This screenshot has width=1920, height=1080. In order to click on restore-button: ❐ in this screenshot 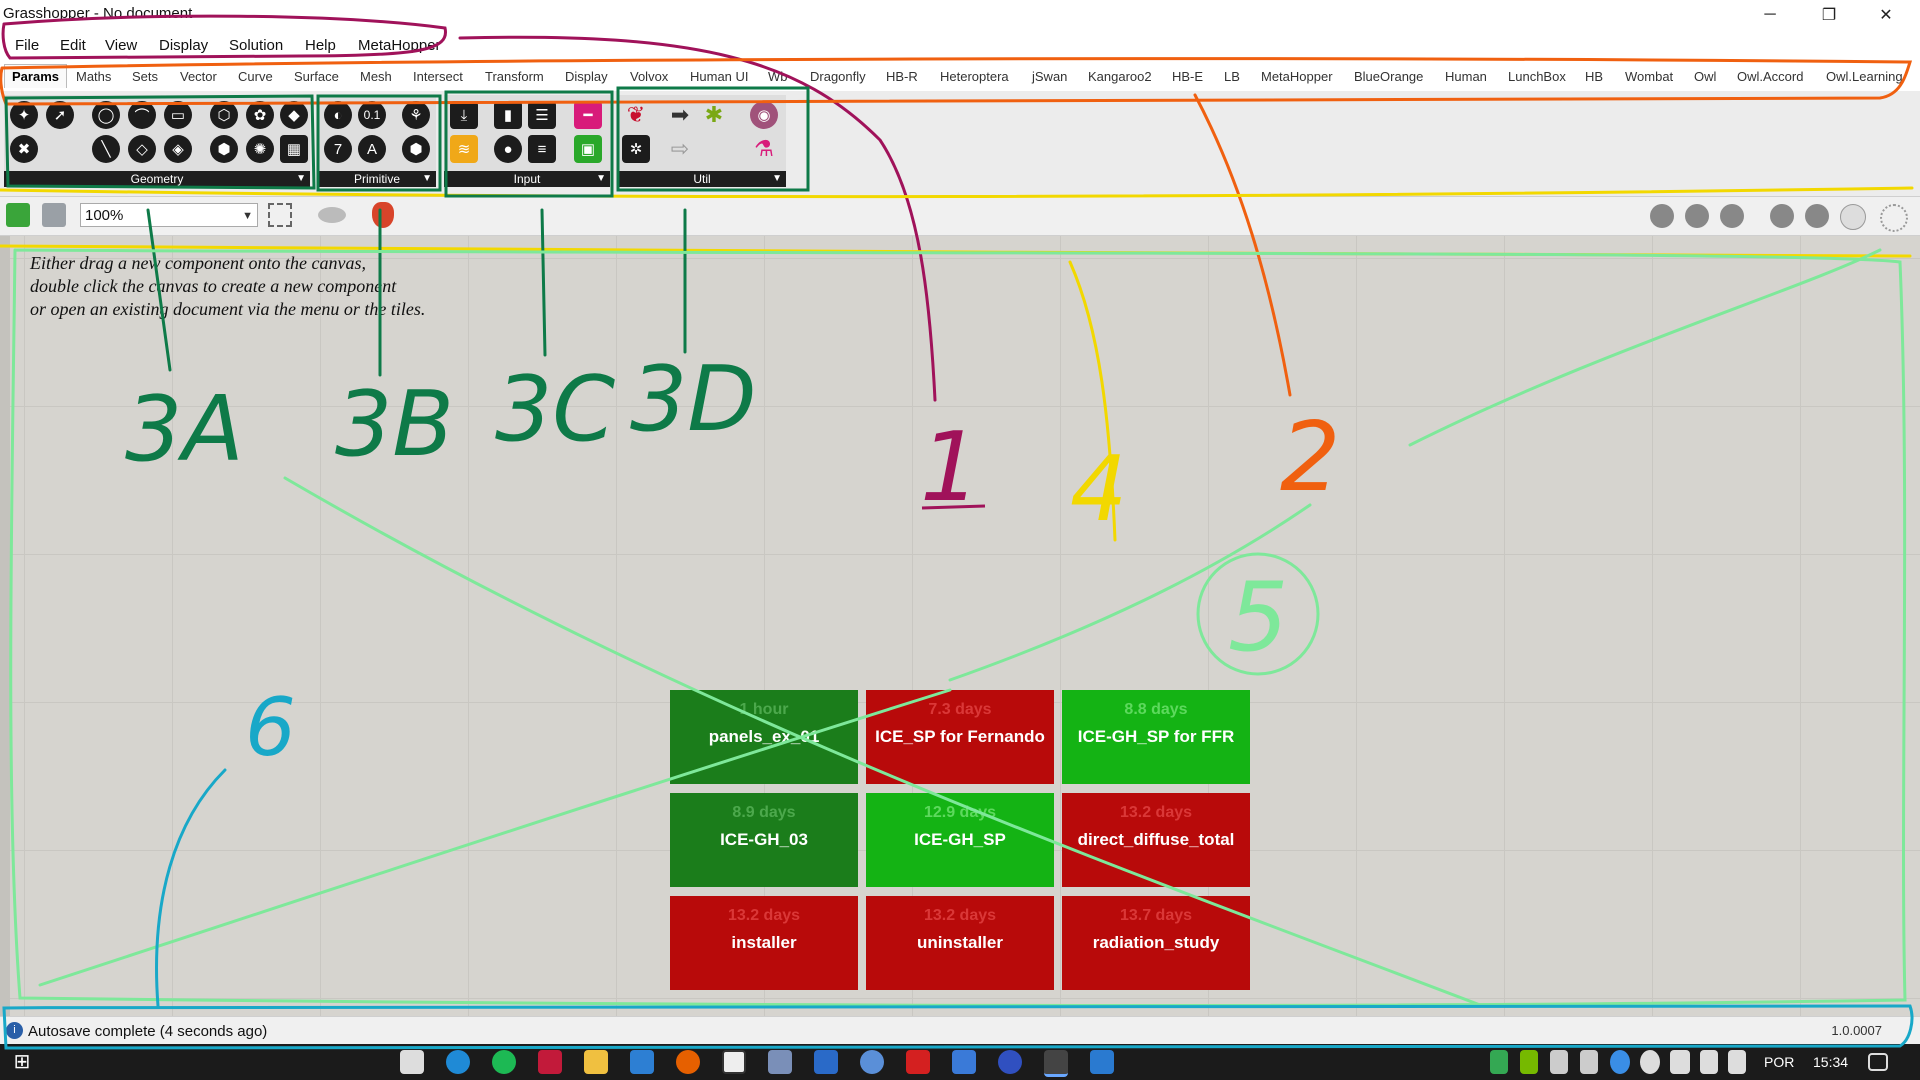, I will do `click(1829, 14)`.